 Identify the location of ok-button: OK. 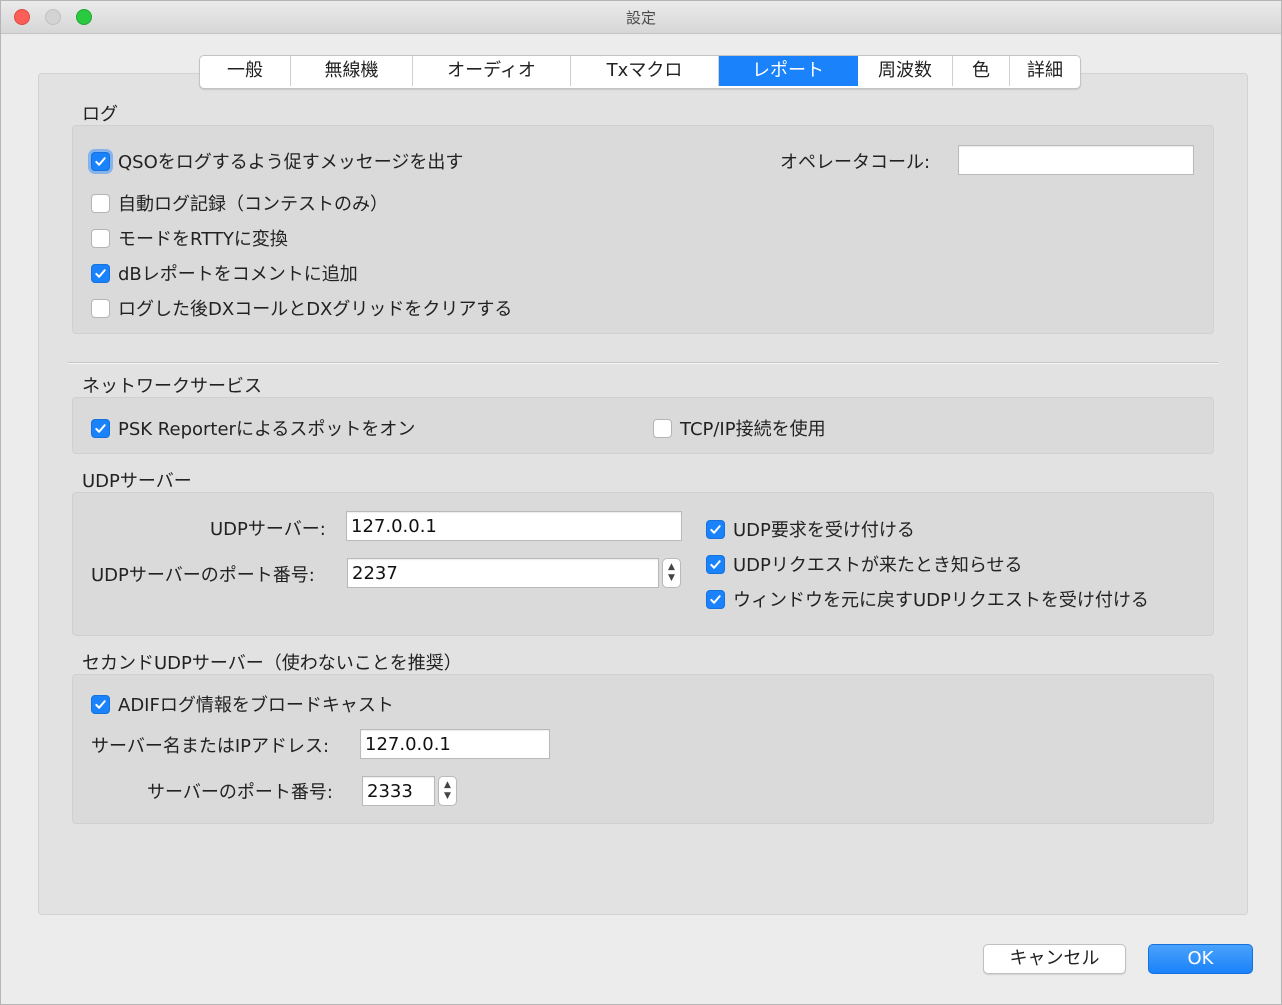
(1200, 959).